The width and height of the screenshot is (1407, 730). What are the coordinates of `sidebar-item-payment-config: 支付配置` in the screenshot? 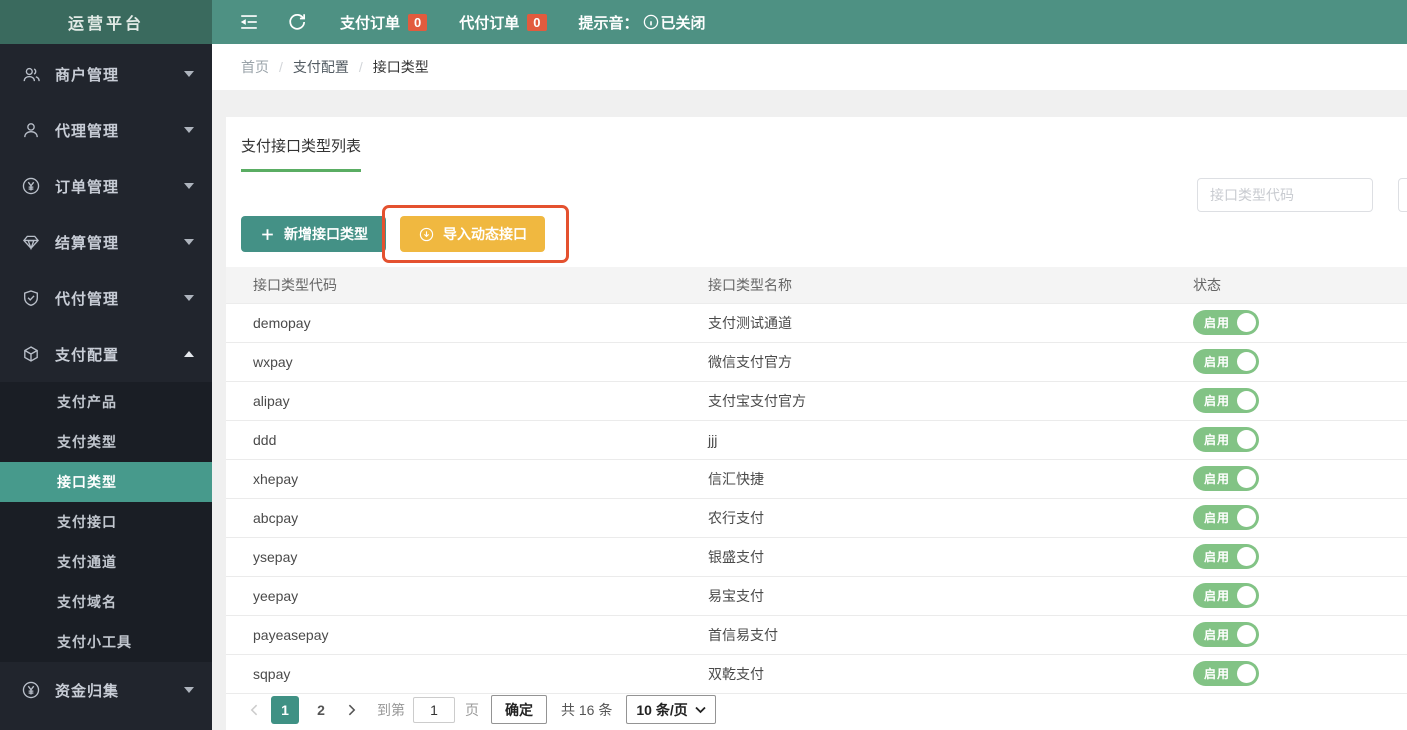 It's located at (106, 354).